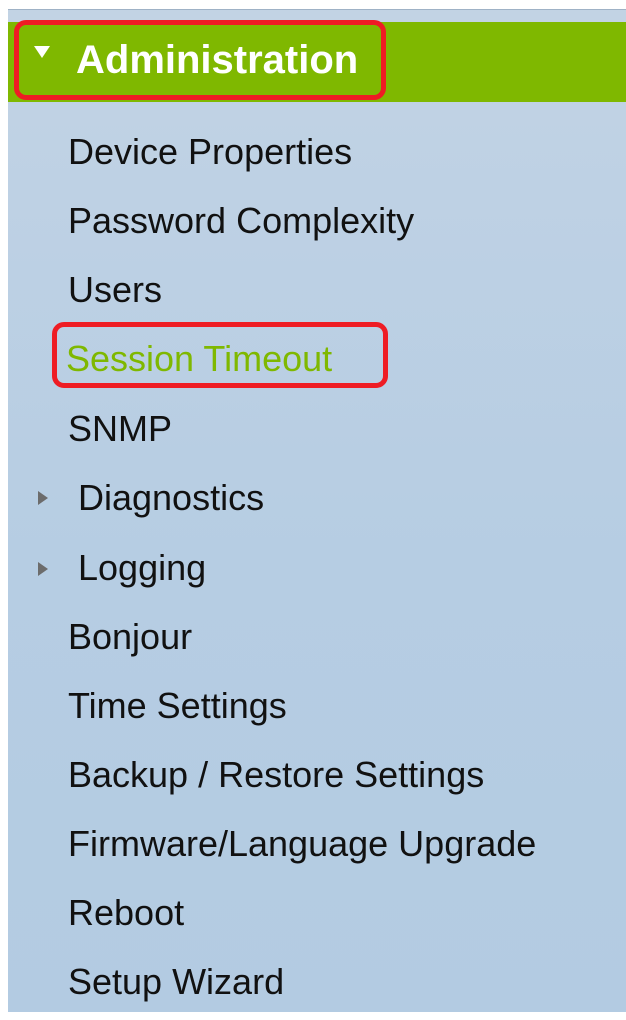 The width and height of the screenshot is (626, 1020). I want to click on menu-item-backup-restore-settings: Backup / Restore Settings, so click(276, 775).